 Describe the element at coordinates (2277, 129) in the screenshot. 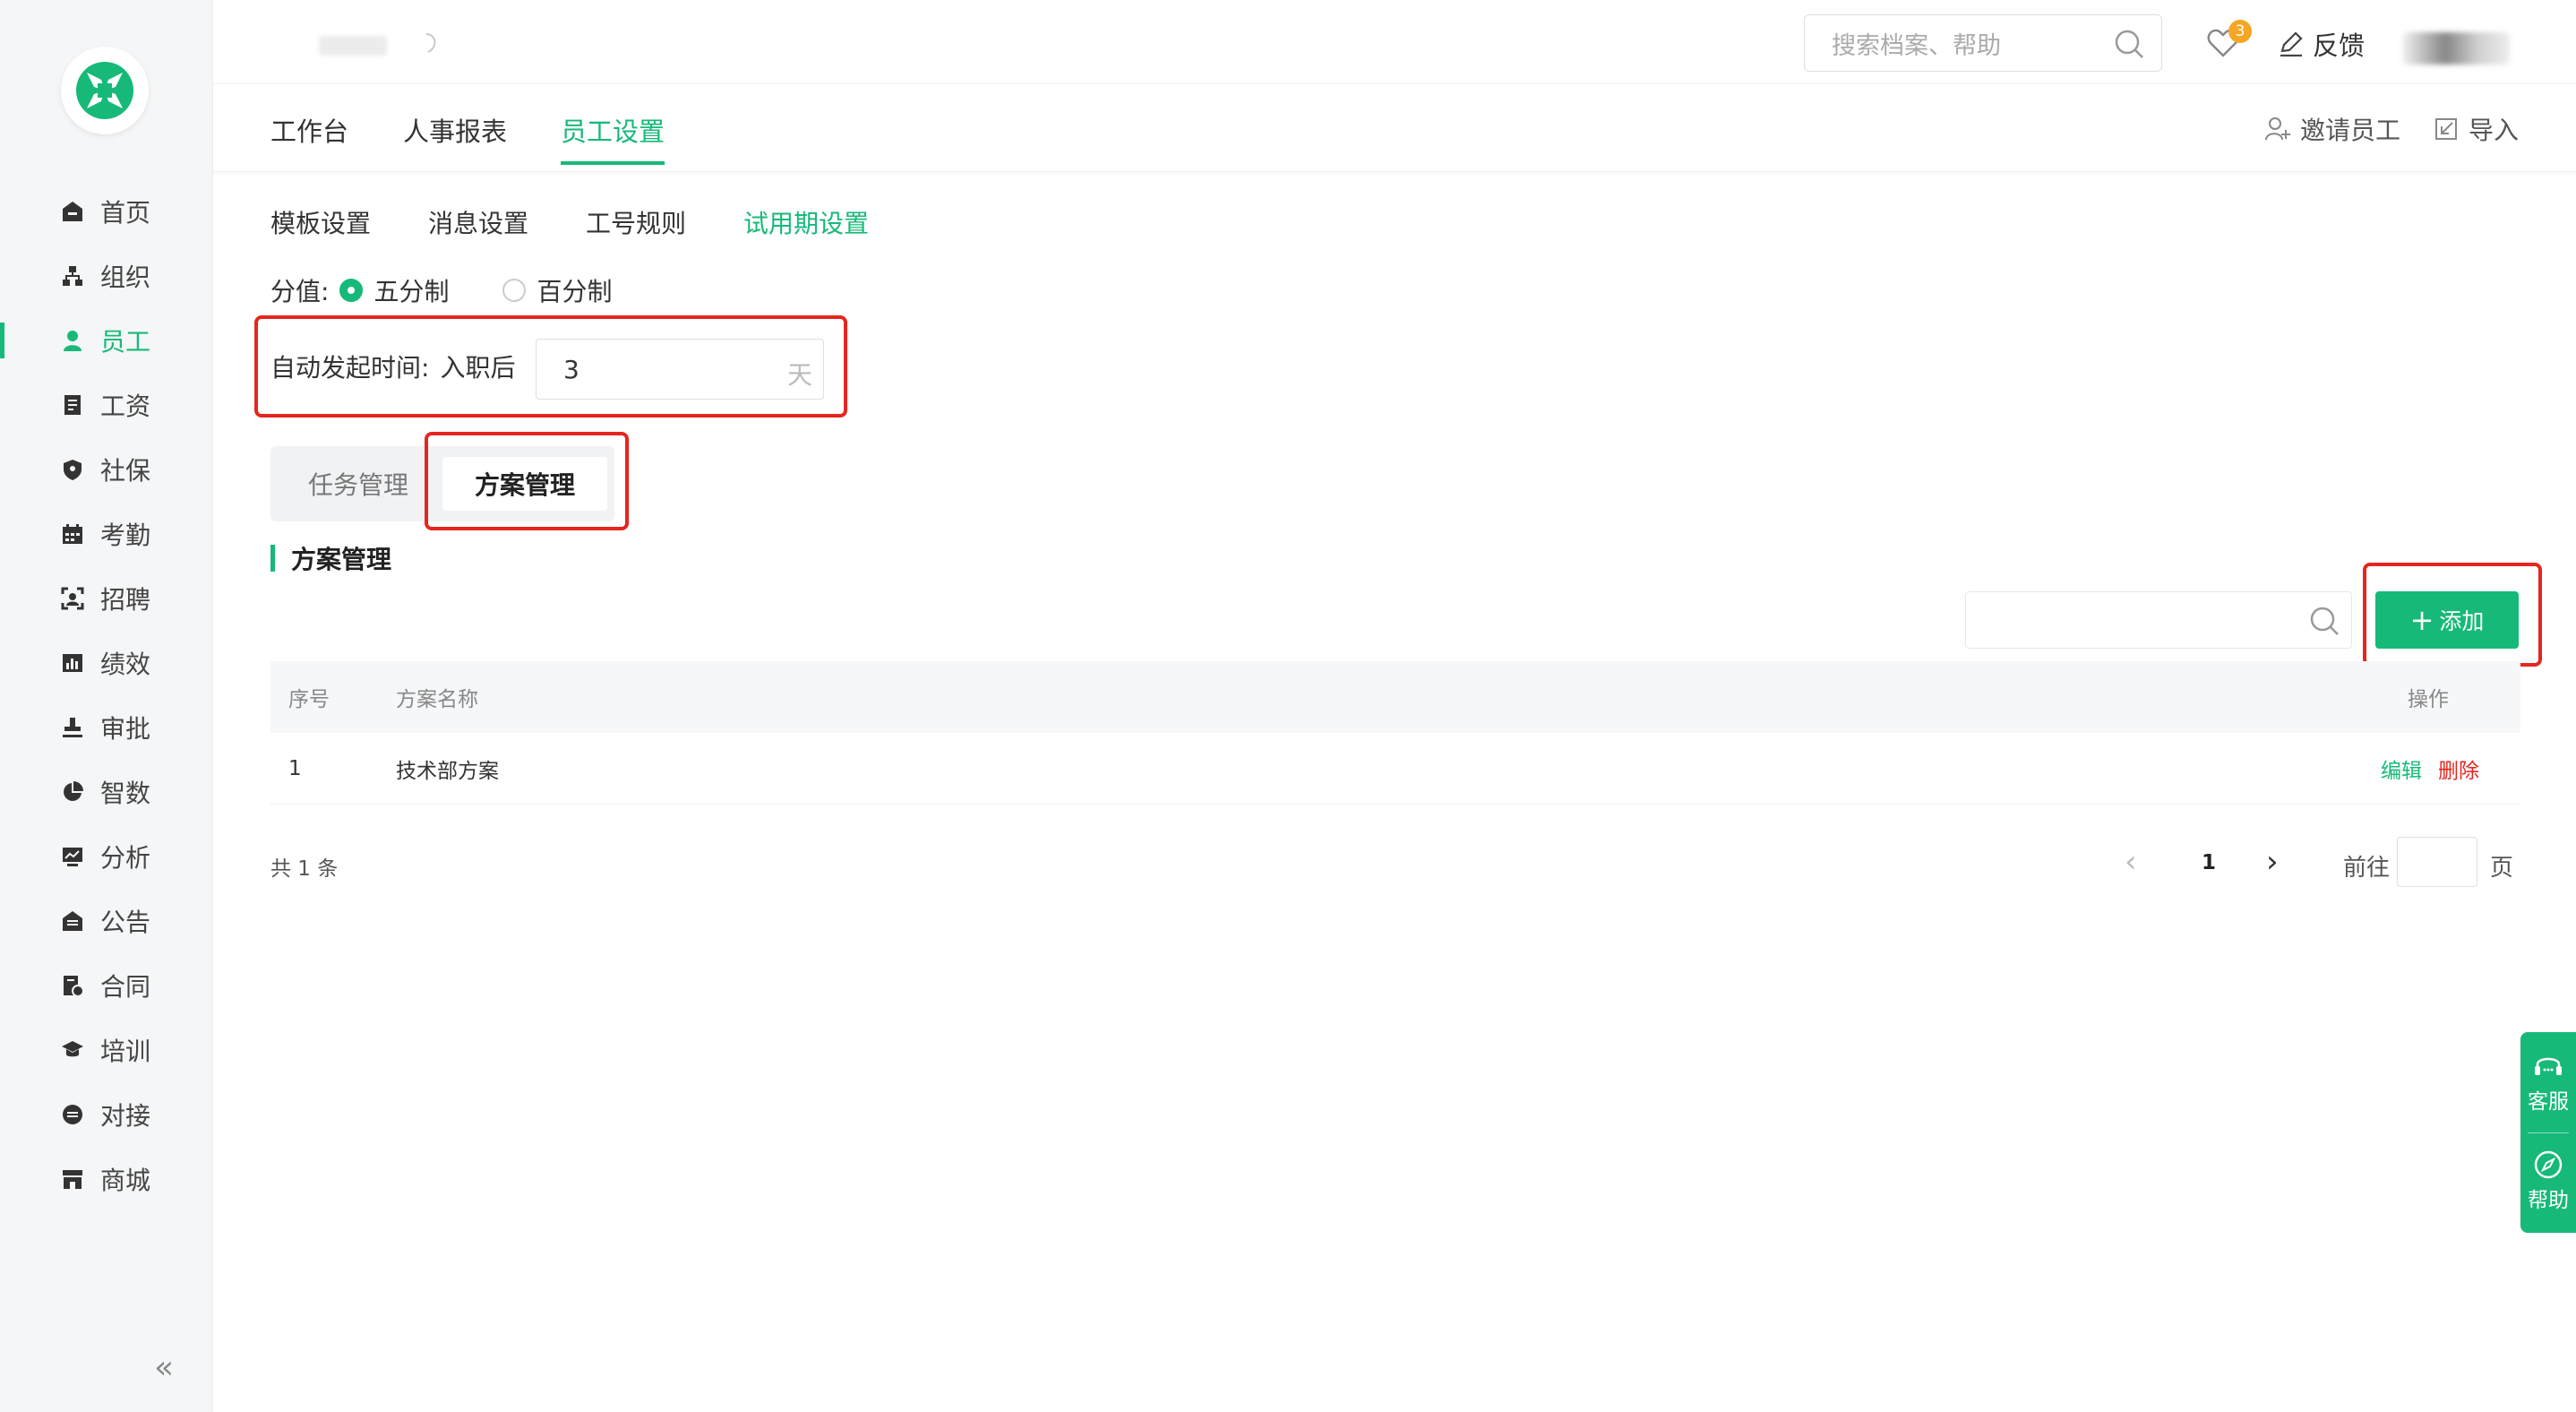

I see `add-user-icon` at that location.